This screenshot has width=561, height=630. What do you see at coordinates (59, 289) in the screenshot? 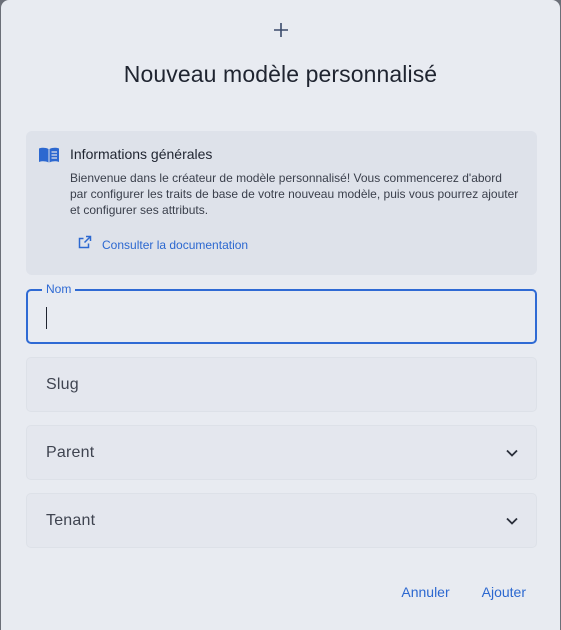
I see `nom-field-label: Nom` at bounding box center [59, 289].